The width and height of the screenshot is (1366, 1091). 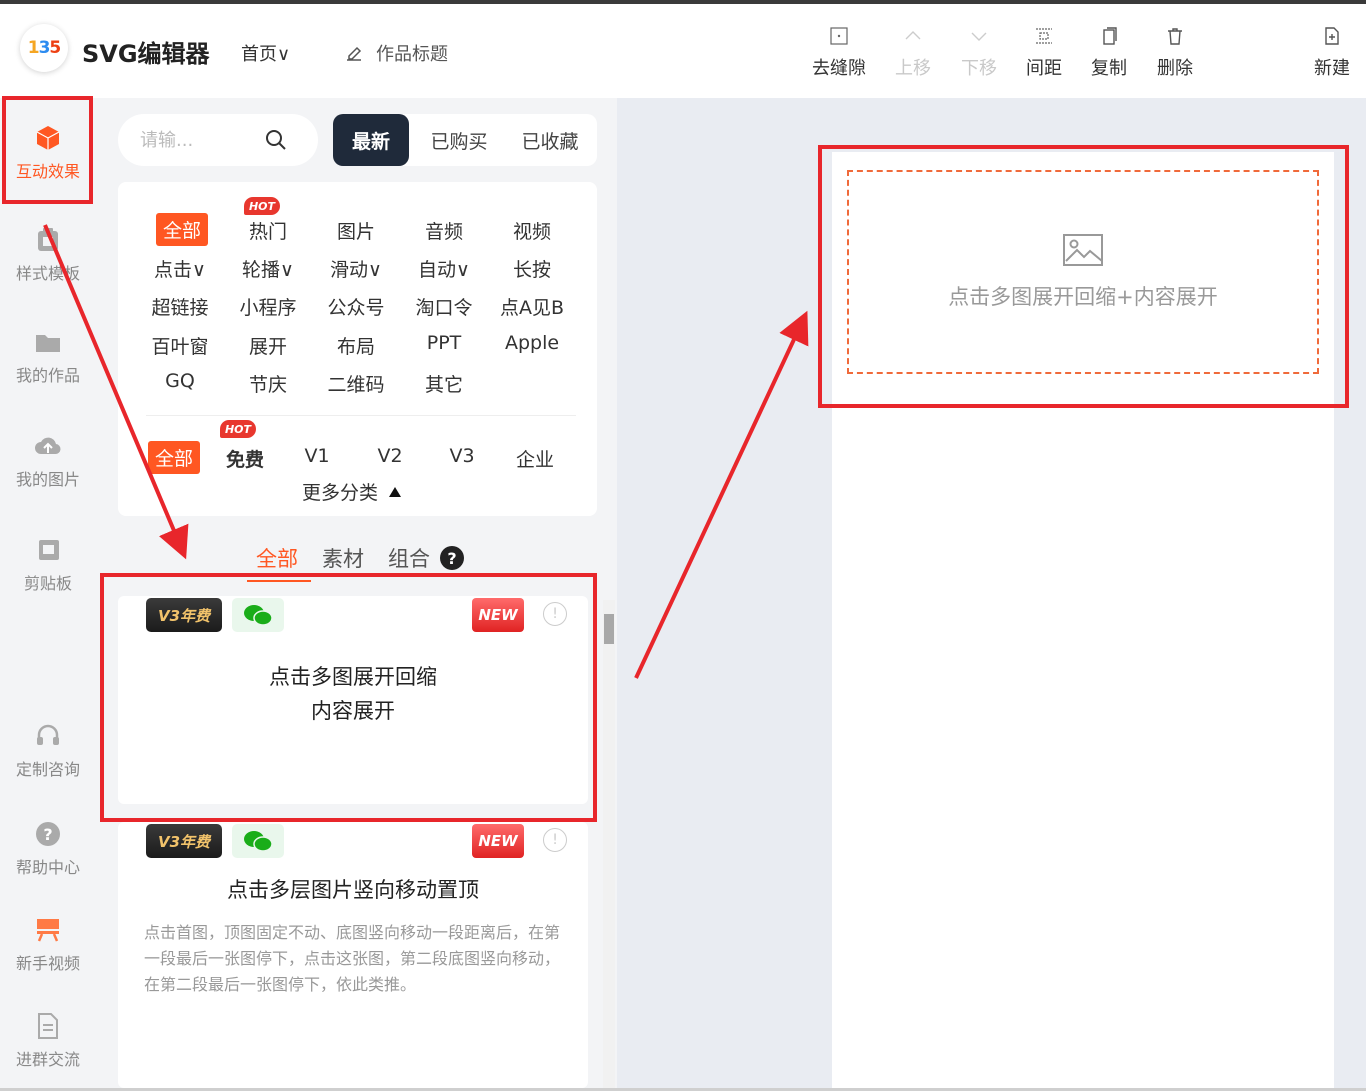 What do you see at coordinates (47, 479) in the screenshot?
I see `sidebar-label-images: 我的图片` at bounding box center [47, 479].